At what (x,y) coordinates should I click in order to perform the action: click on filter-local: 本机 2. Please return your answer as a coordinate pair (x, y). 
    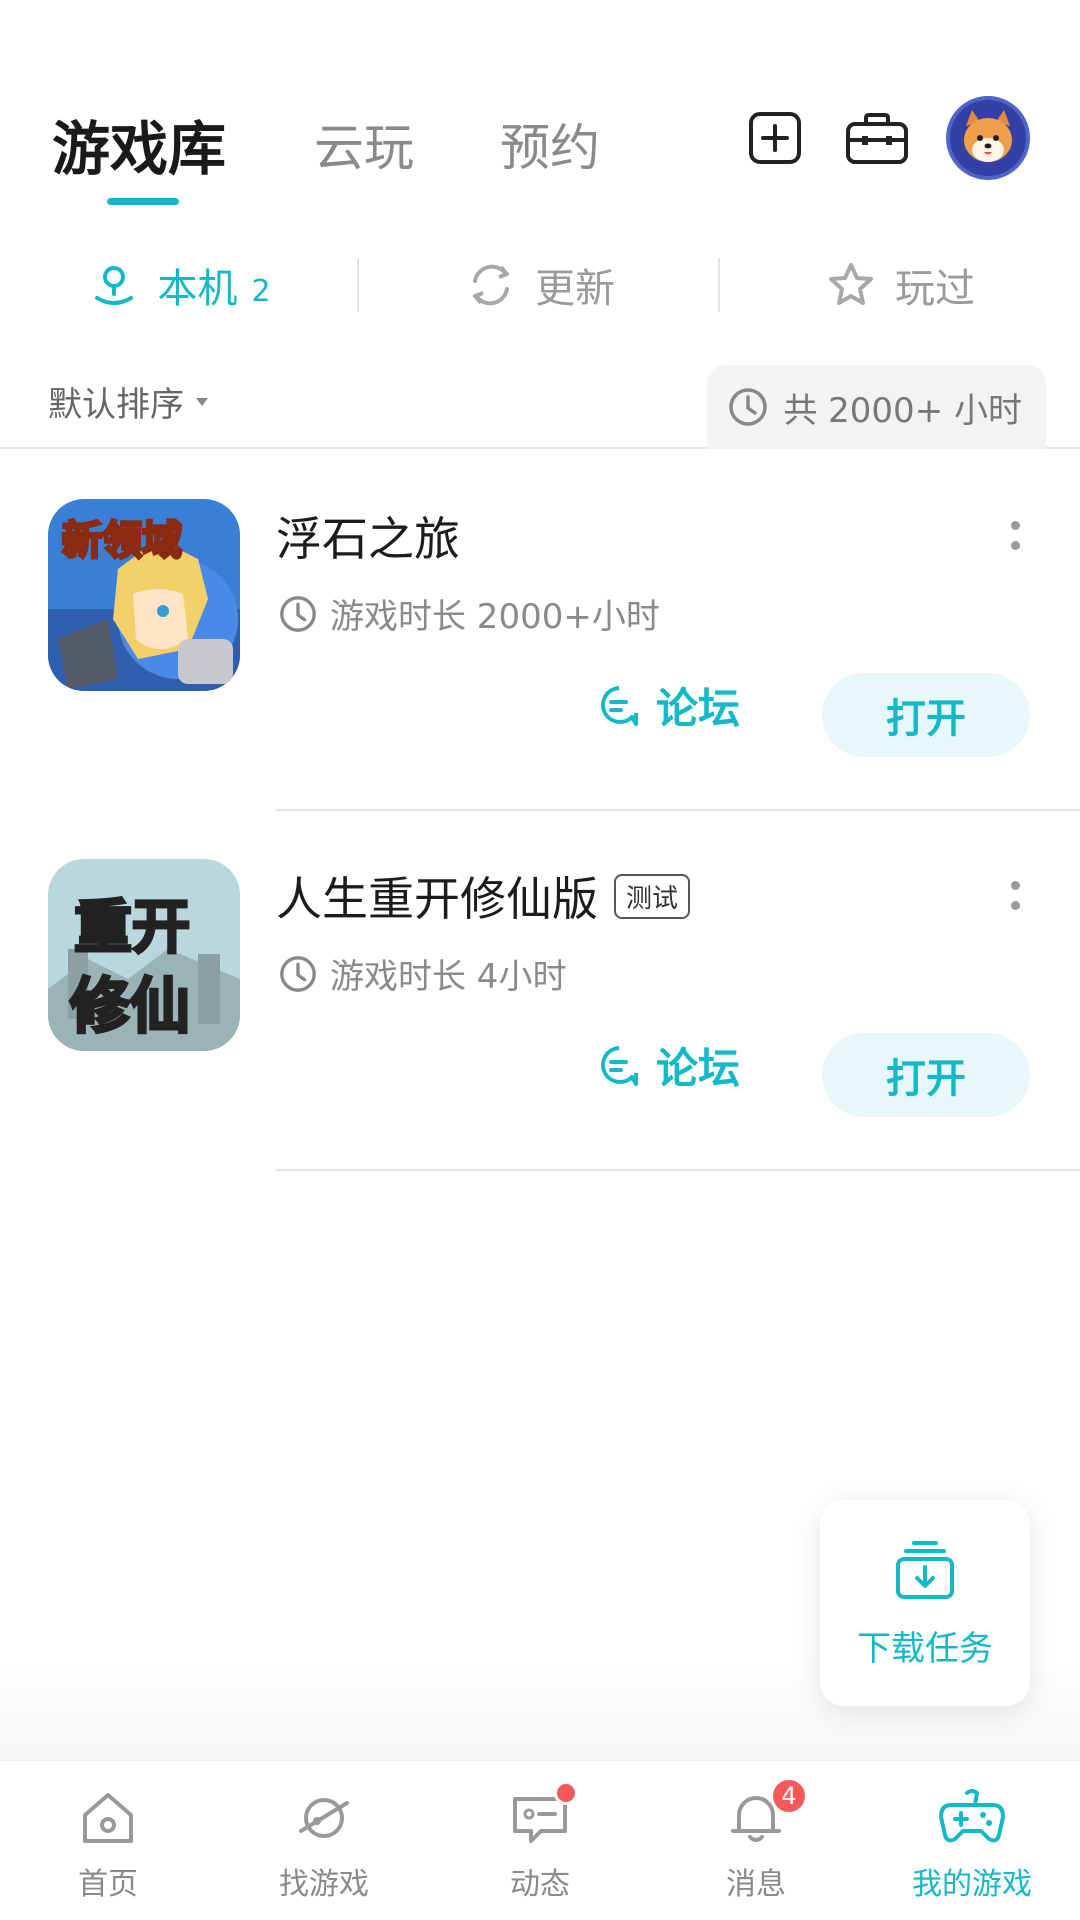
    Looking at the image, I should click on (180, 285).